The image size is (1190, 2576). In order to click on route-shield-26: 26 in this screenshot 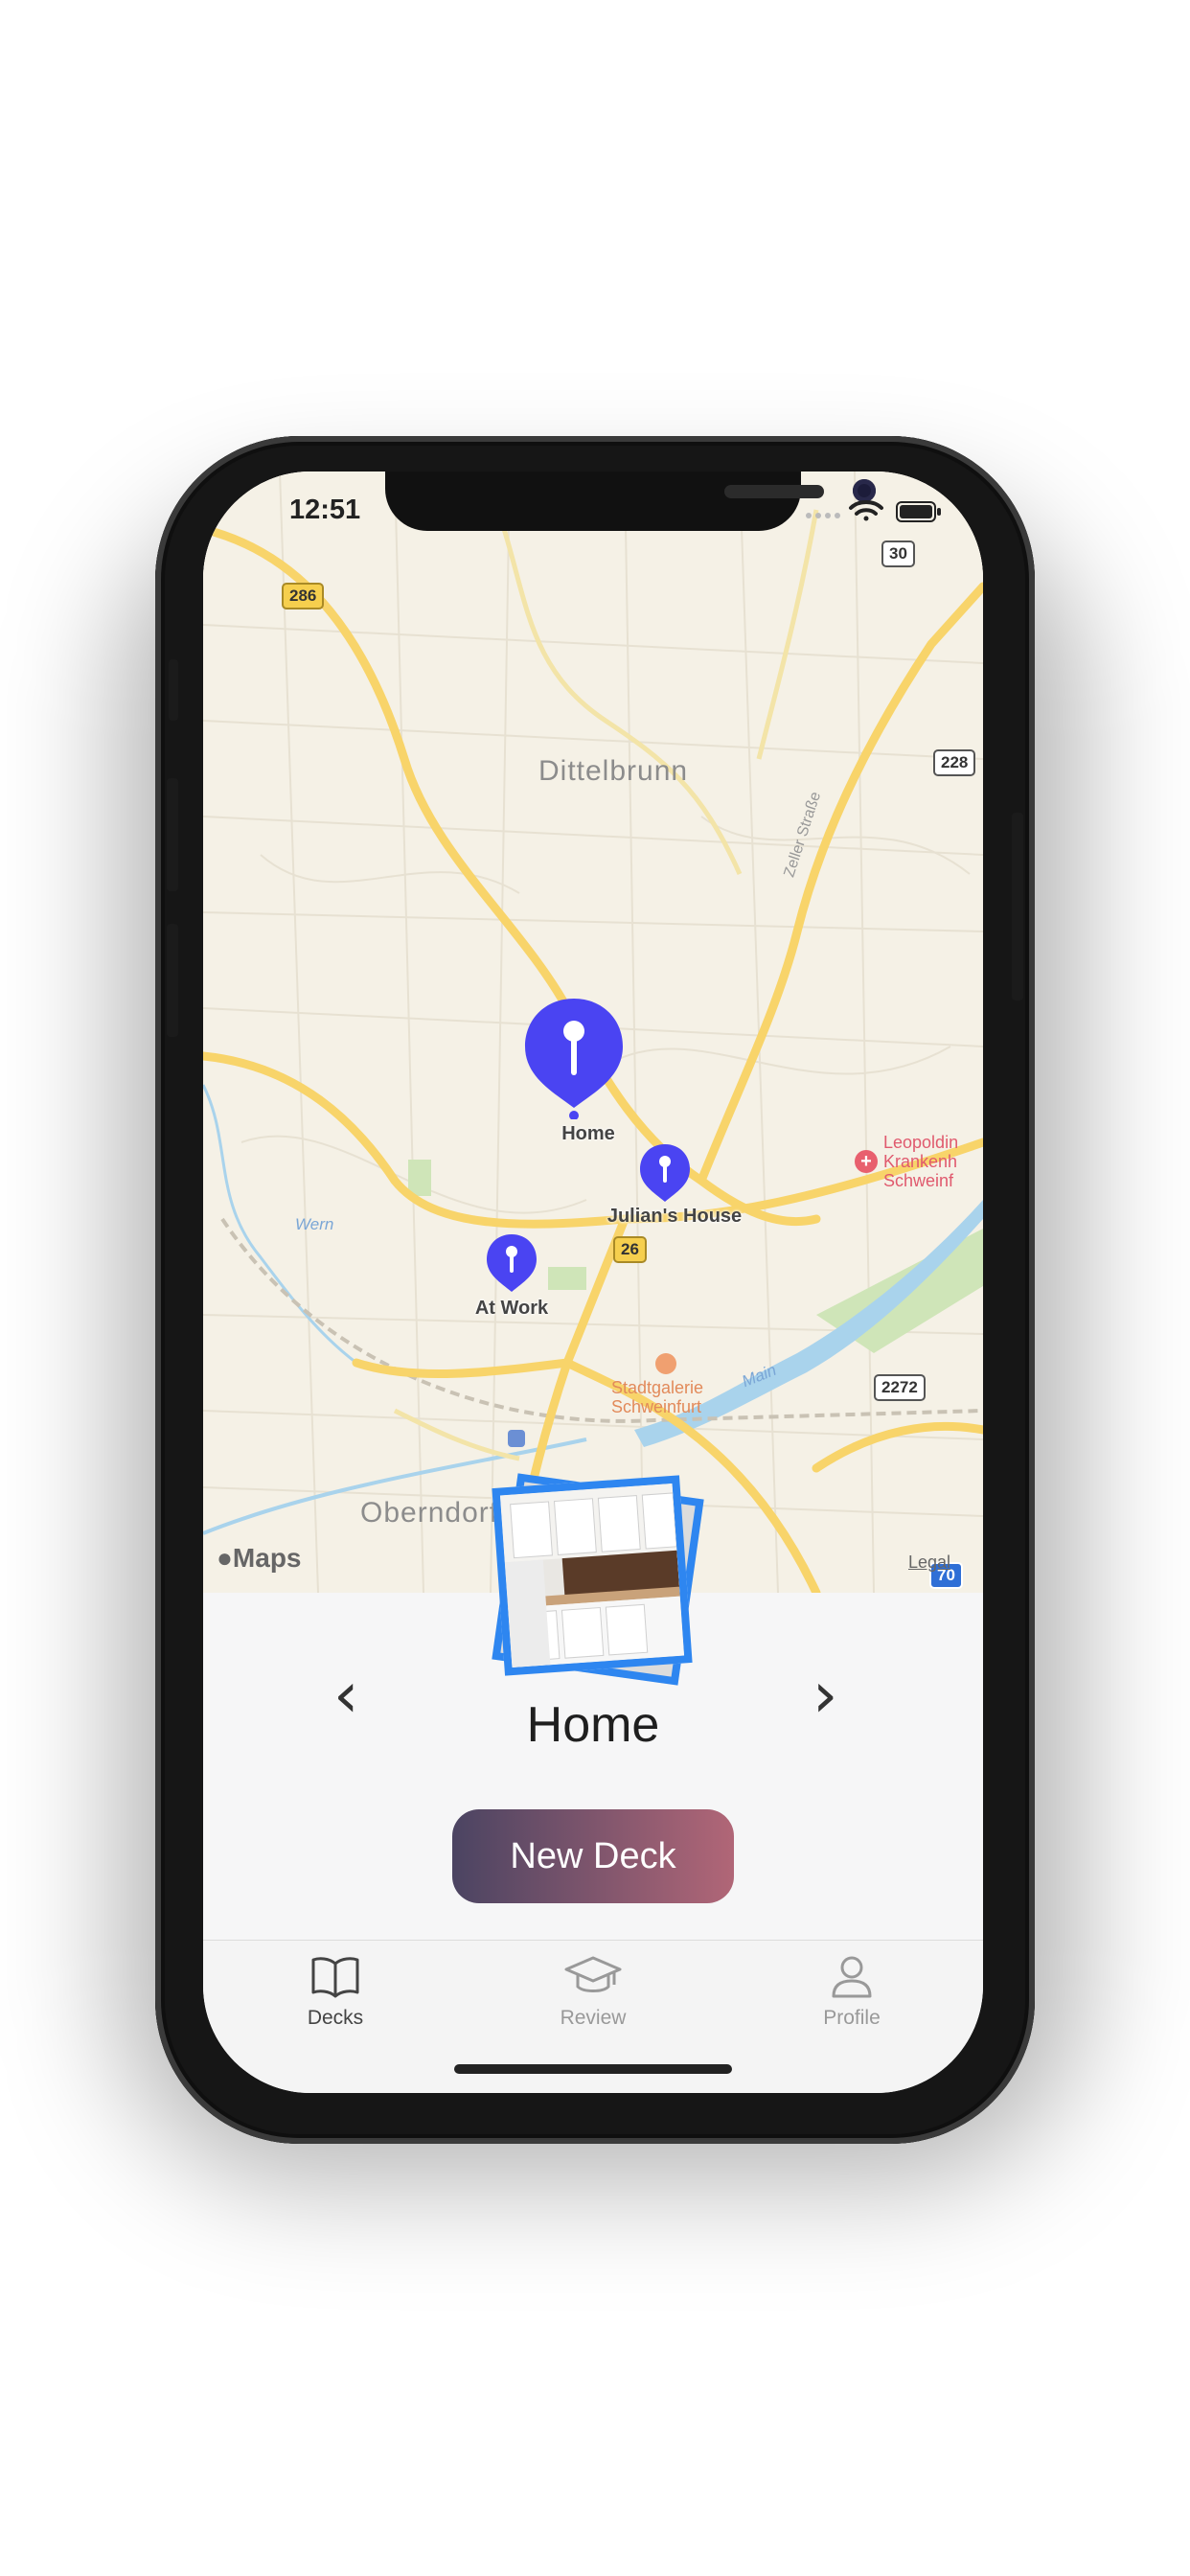, I will do `click(630, 1249)`.